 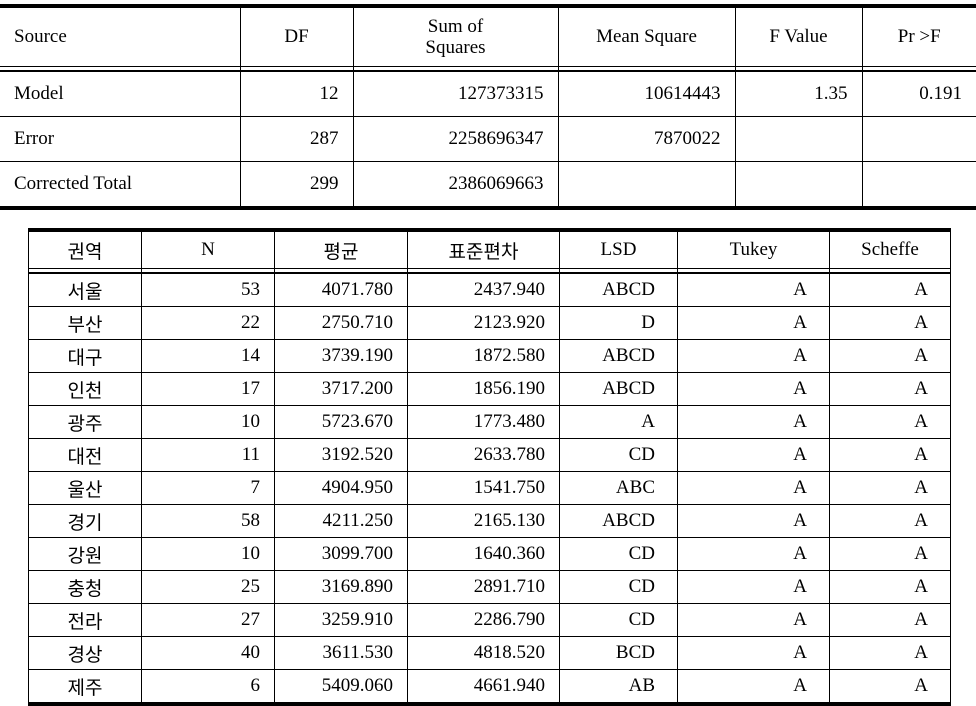 What do you see at coordinates (918, 185) in the screenshot?
I see `anova-cell-pr-f` at bounding box center [918, 185].